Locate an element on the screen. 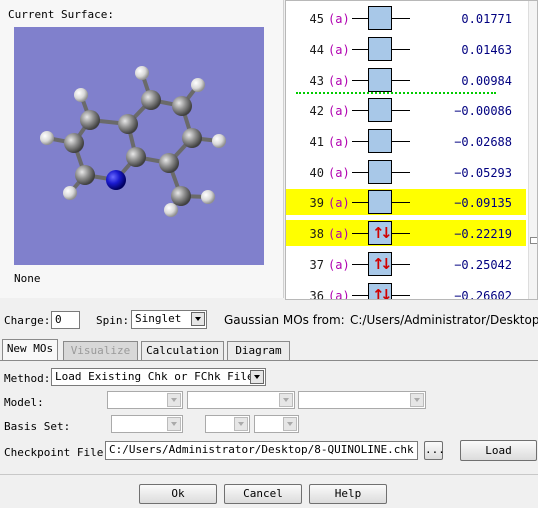 This screenshot has height=508, width=538. mo-scrollbar is located at coordinates (532, 150).